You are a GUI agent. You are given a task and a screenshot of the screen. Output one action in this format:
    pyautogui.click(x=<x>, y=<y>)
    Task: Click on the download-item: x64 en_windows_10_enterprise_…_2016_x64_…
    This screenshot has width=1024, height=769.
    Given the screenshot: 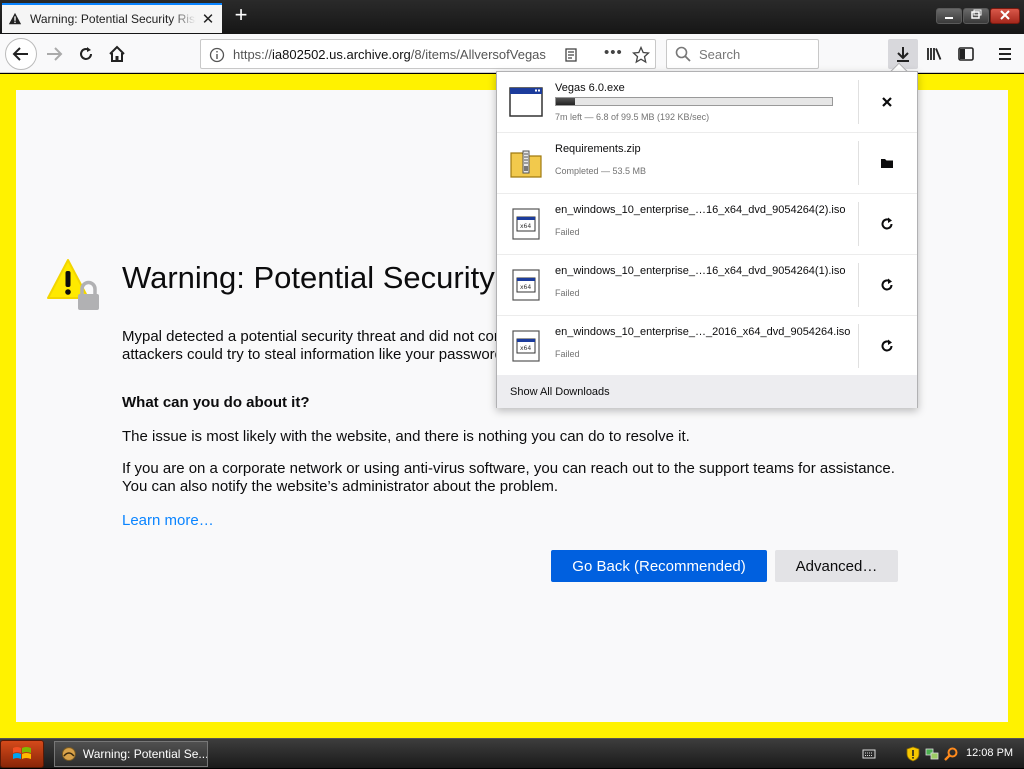 What is the action you would take?
    pyautogui.click(x=707, y=346)
    